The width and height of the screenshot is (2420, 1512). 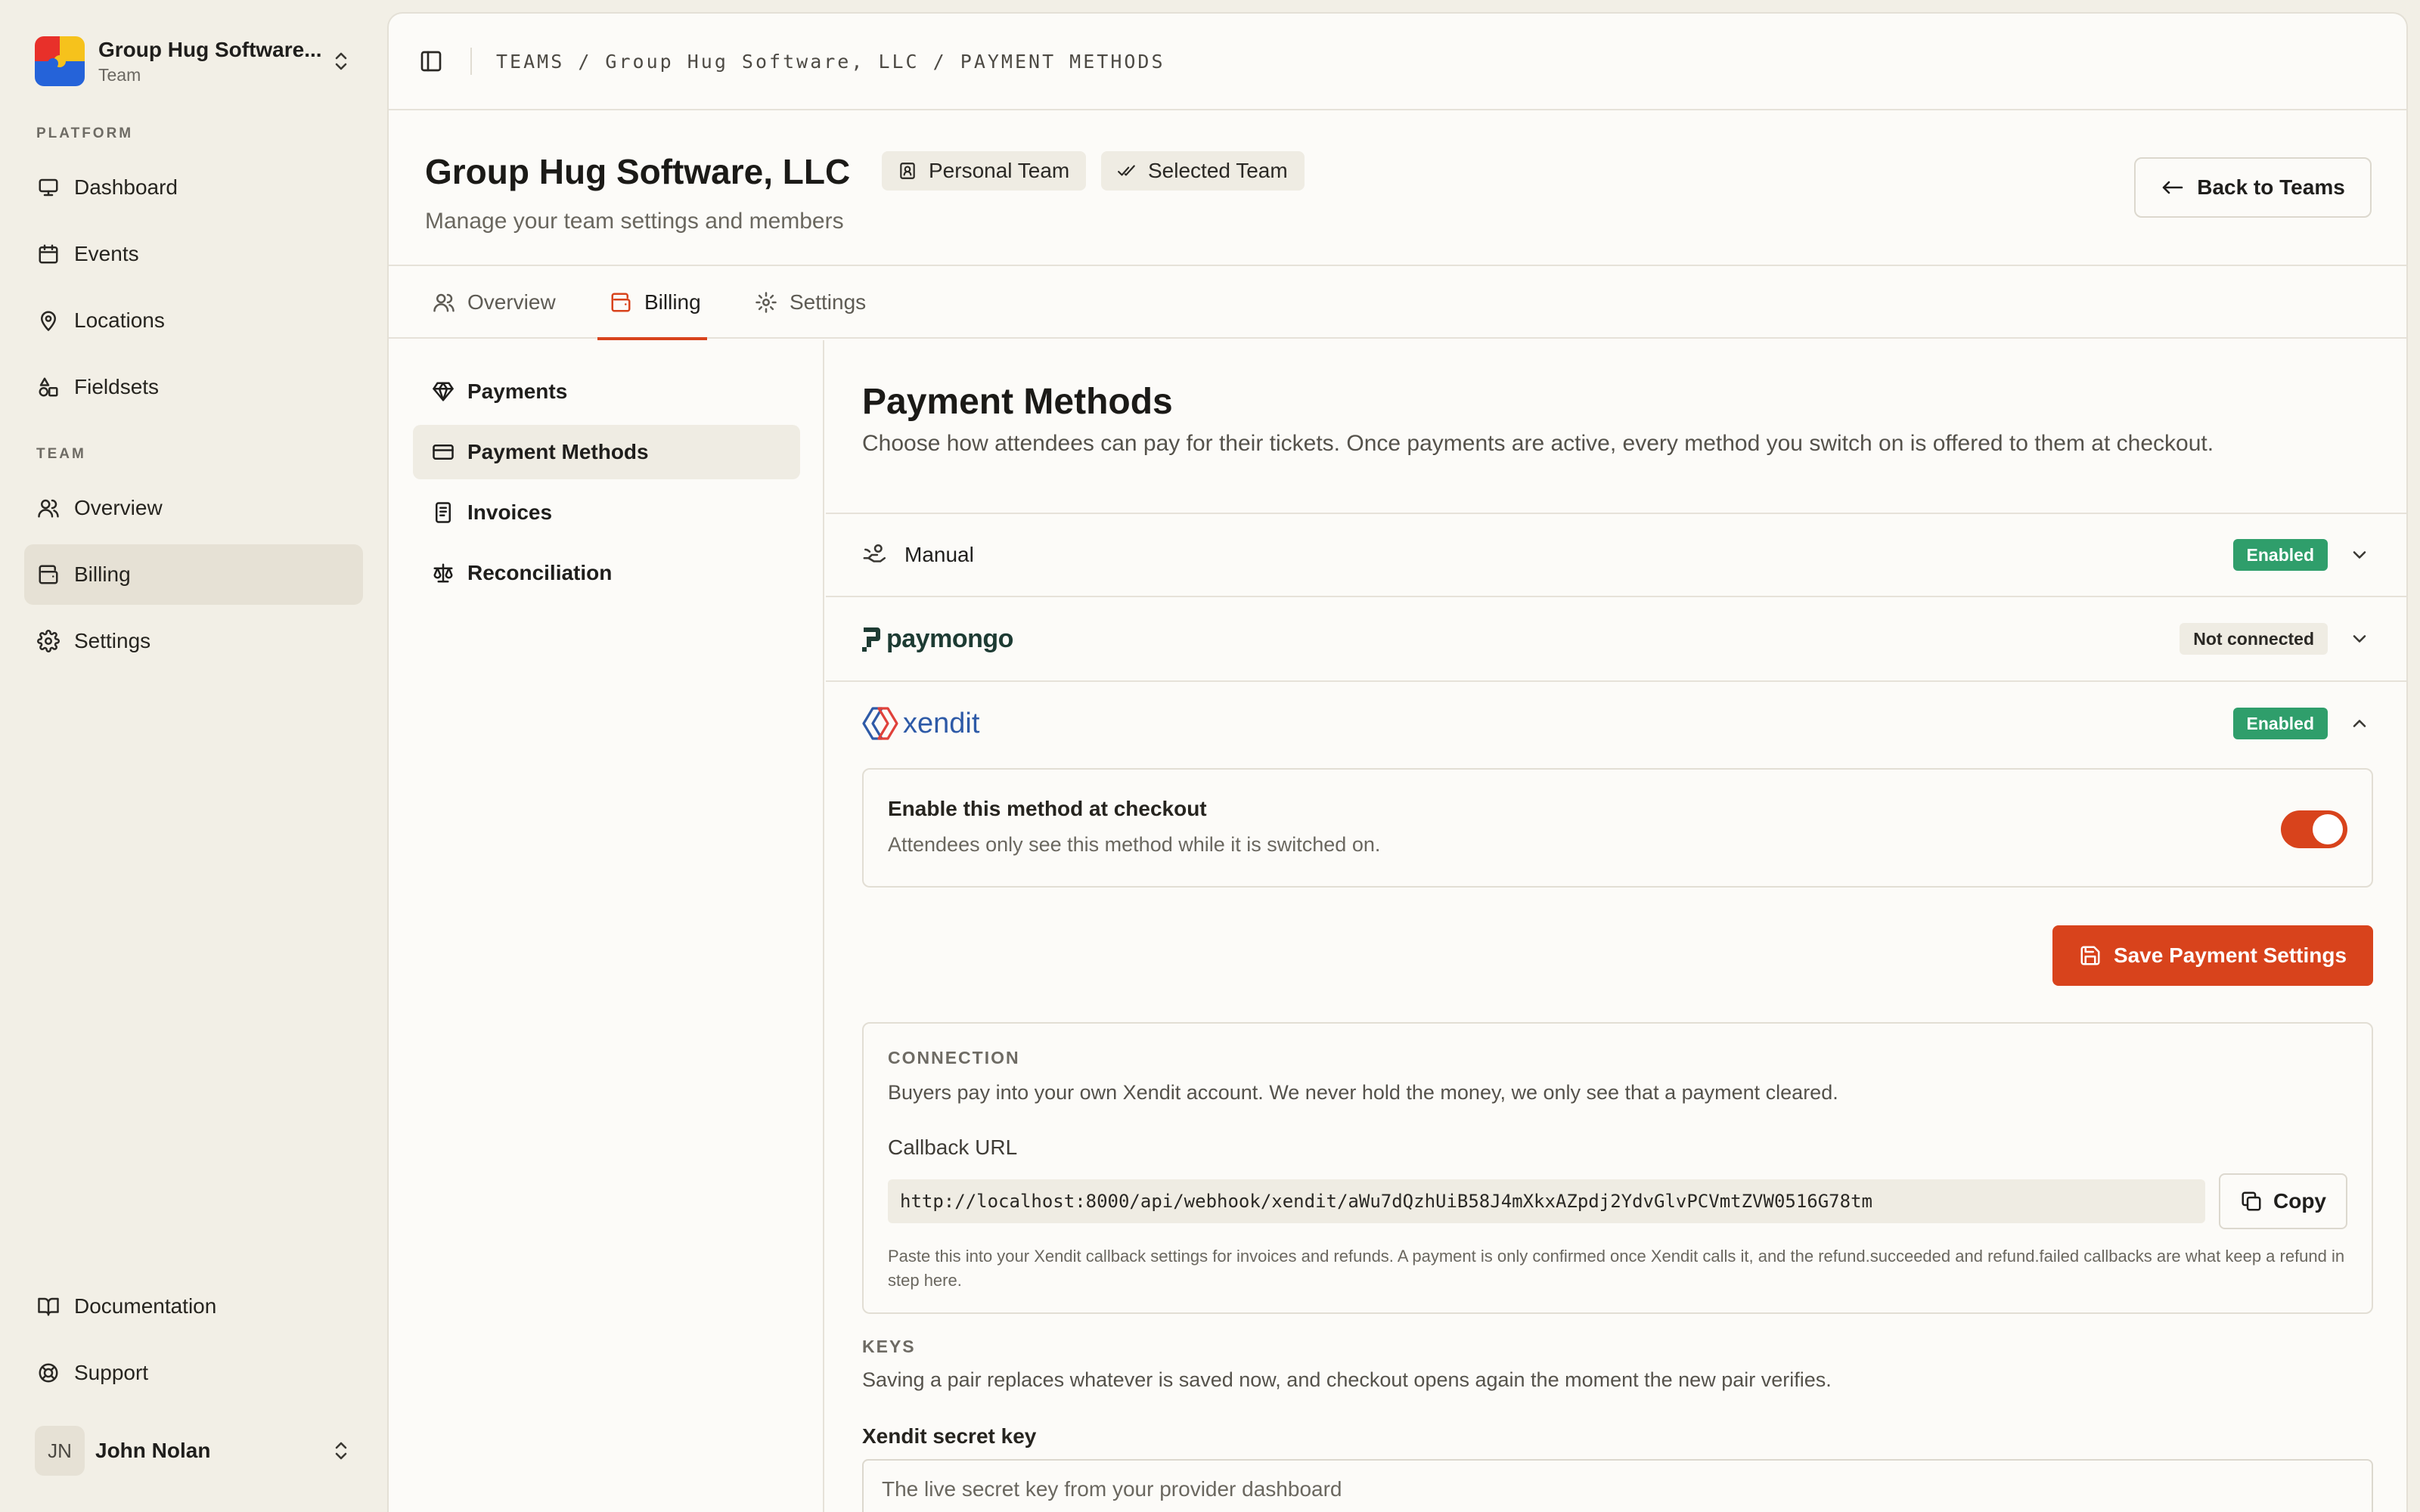 I want to click on status-badge: Not connected, so click(x=2254, y=639).